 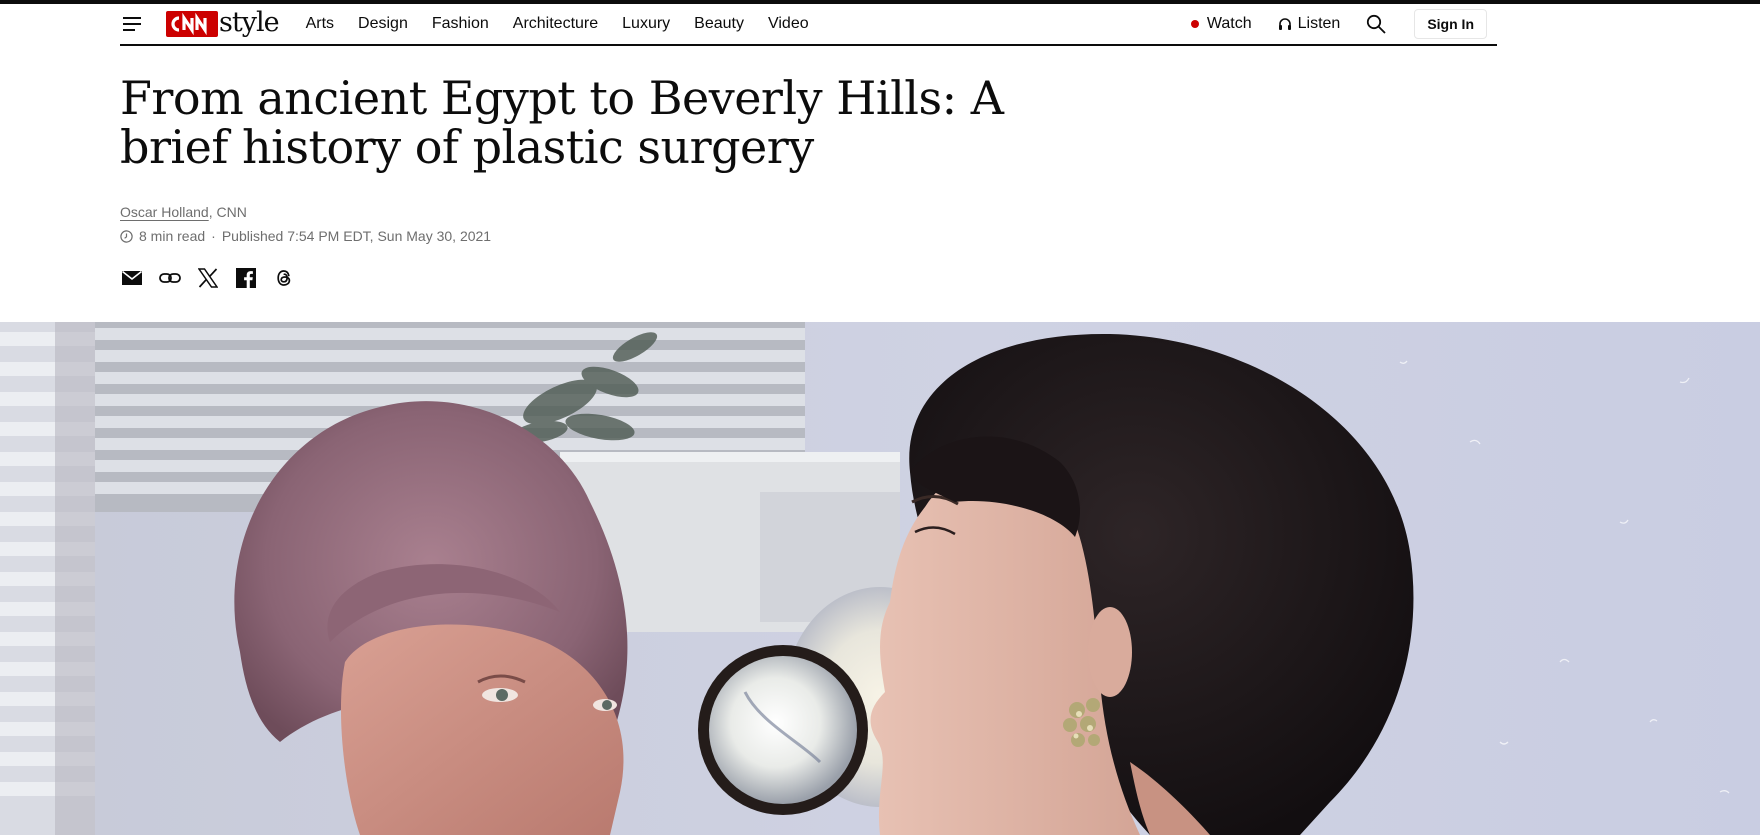 I want to click on watch-button: Watch, so click(x=1221, y=24).